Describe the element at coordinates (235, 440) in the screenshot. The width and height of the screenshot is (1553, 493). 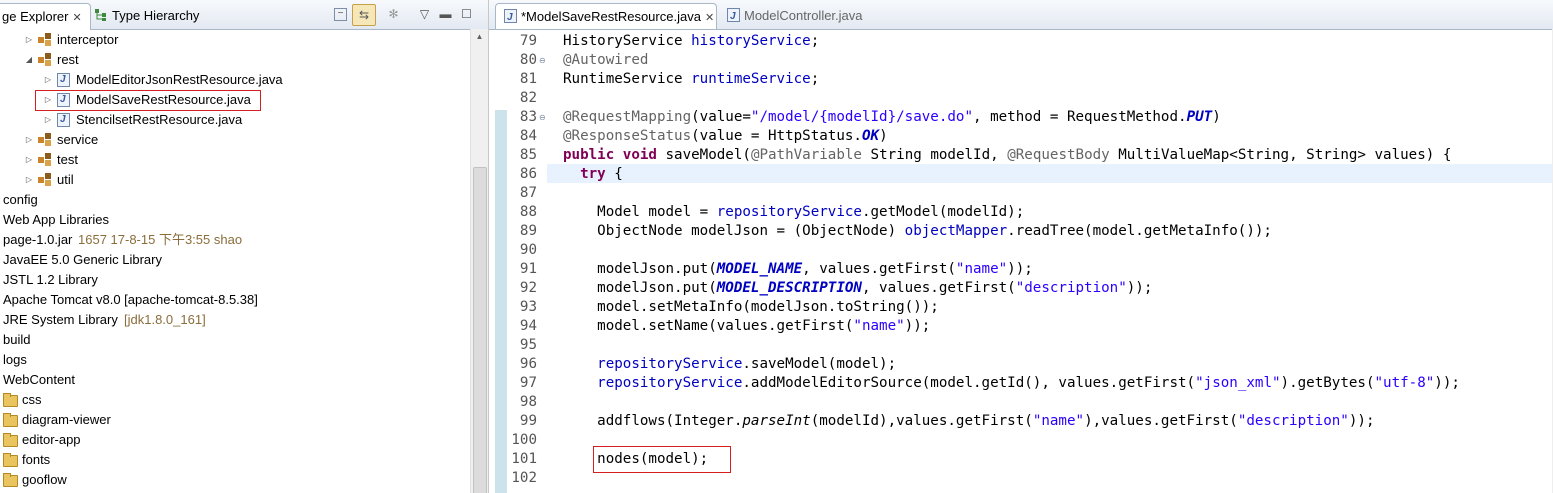
I see `tree-item: editor-app` at that location.